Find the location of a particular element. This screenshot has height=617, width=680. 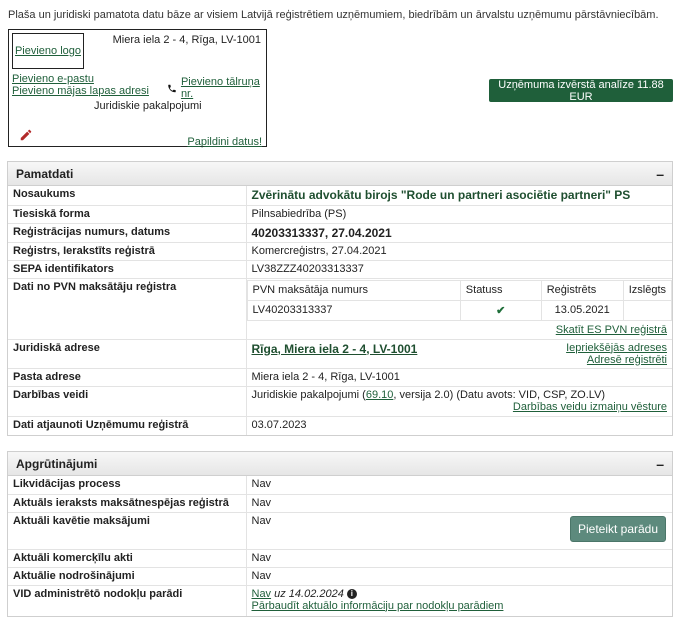

card-services: Juridiskie pakalpojumi is located at coordinates (148, 106).